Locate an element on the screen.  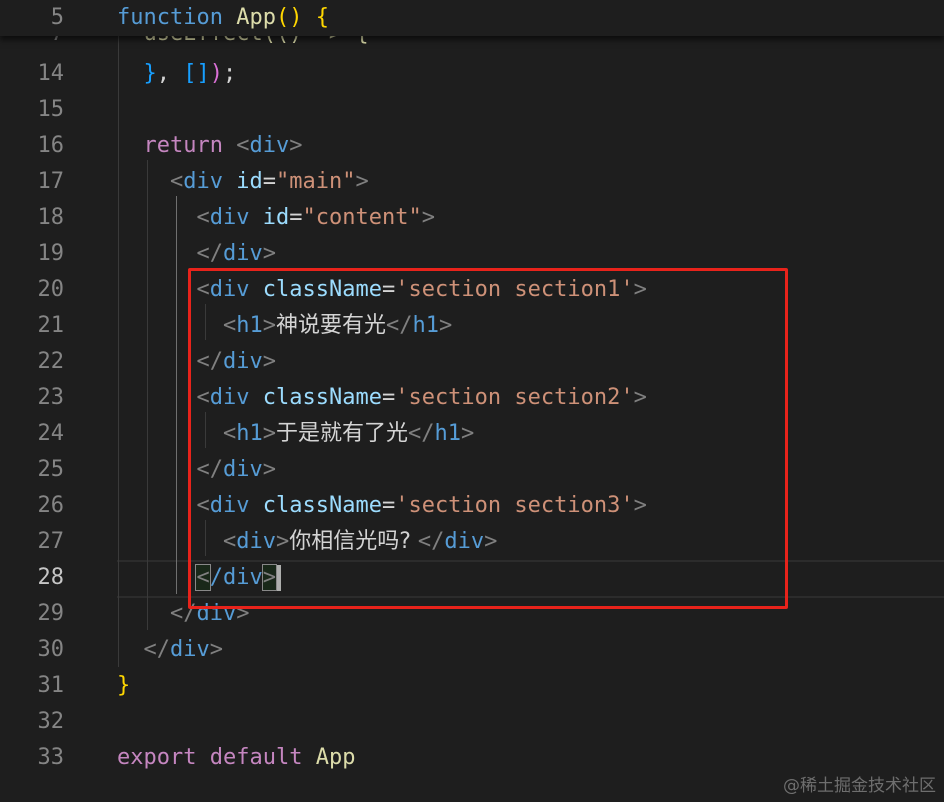
code-token: 你相信光吗? is located at coordinates (353, 541).